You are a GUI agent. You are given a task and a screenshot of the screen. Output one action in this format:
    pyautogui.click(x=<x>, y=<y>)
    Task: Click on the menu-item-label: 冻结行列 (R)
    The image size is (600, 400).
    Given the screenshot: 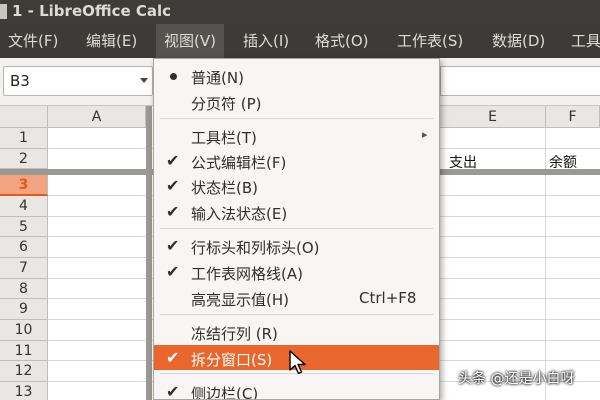 What is the action you would take?
    pyautogui.click(x=234, y=334)
    